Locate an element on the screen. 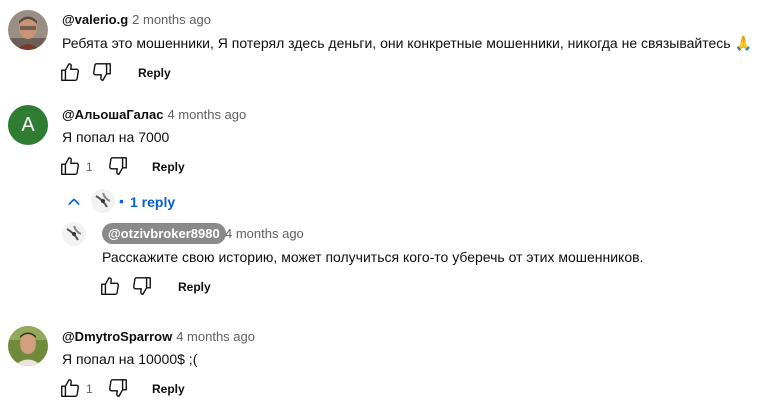 The width and height of the screenshot is (780, 403). comment-text: Я попал на 10000$ ;( is located at coordinates (130, 359).